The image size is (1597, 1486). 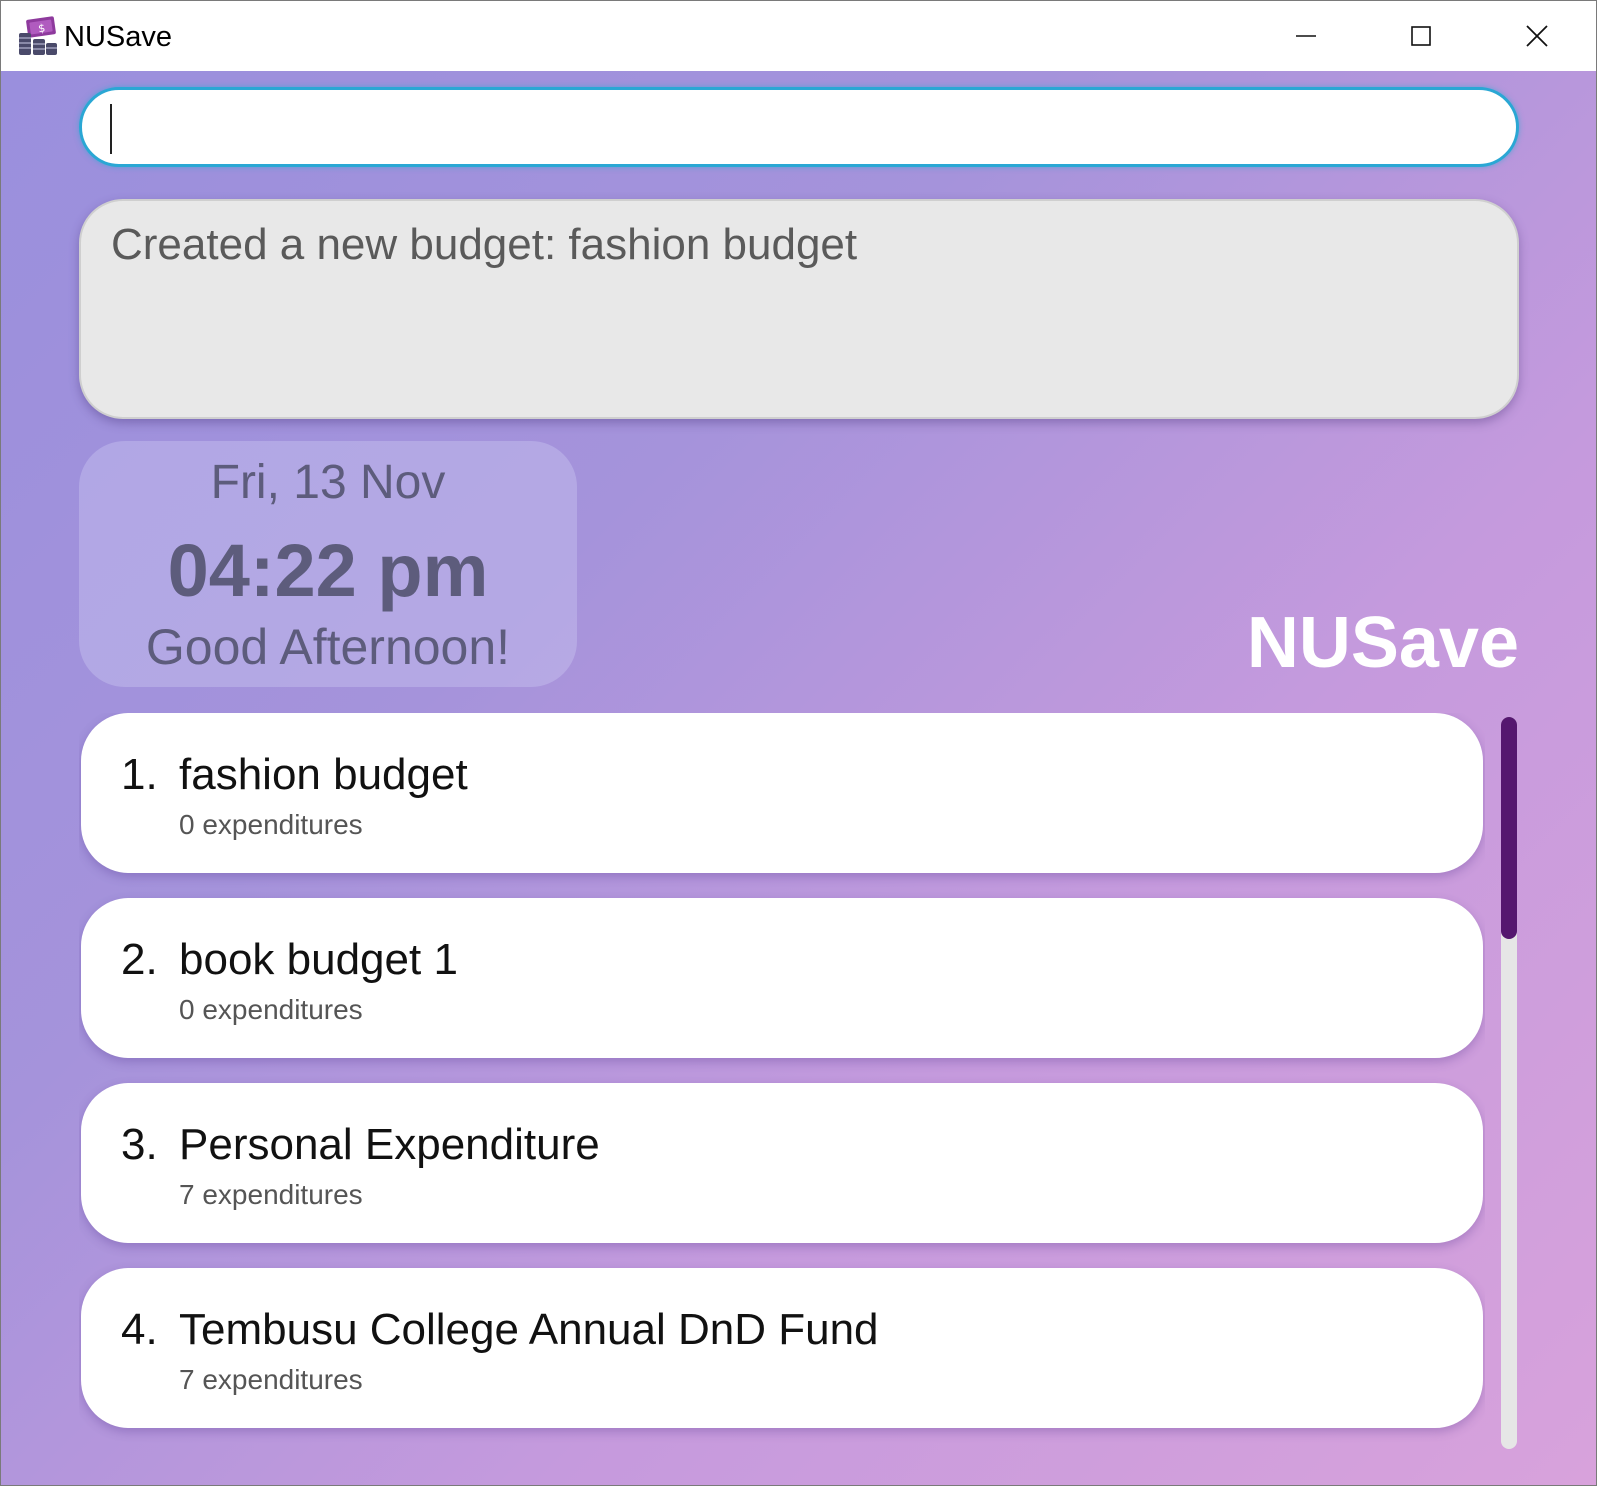 I want to click on budget-index: 2., so click(x=139, y=959).